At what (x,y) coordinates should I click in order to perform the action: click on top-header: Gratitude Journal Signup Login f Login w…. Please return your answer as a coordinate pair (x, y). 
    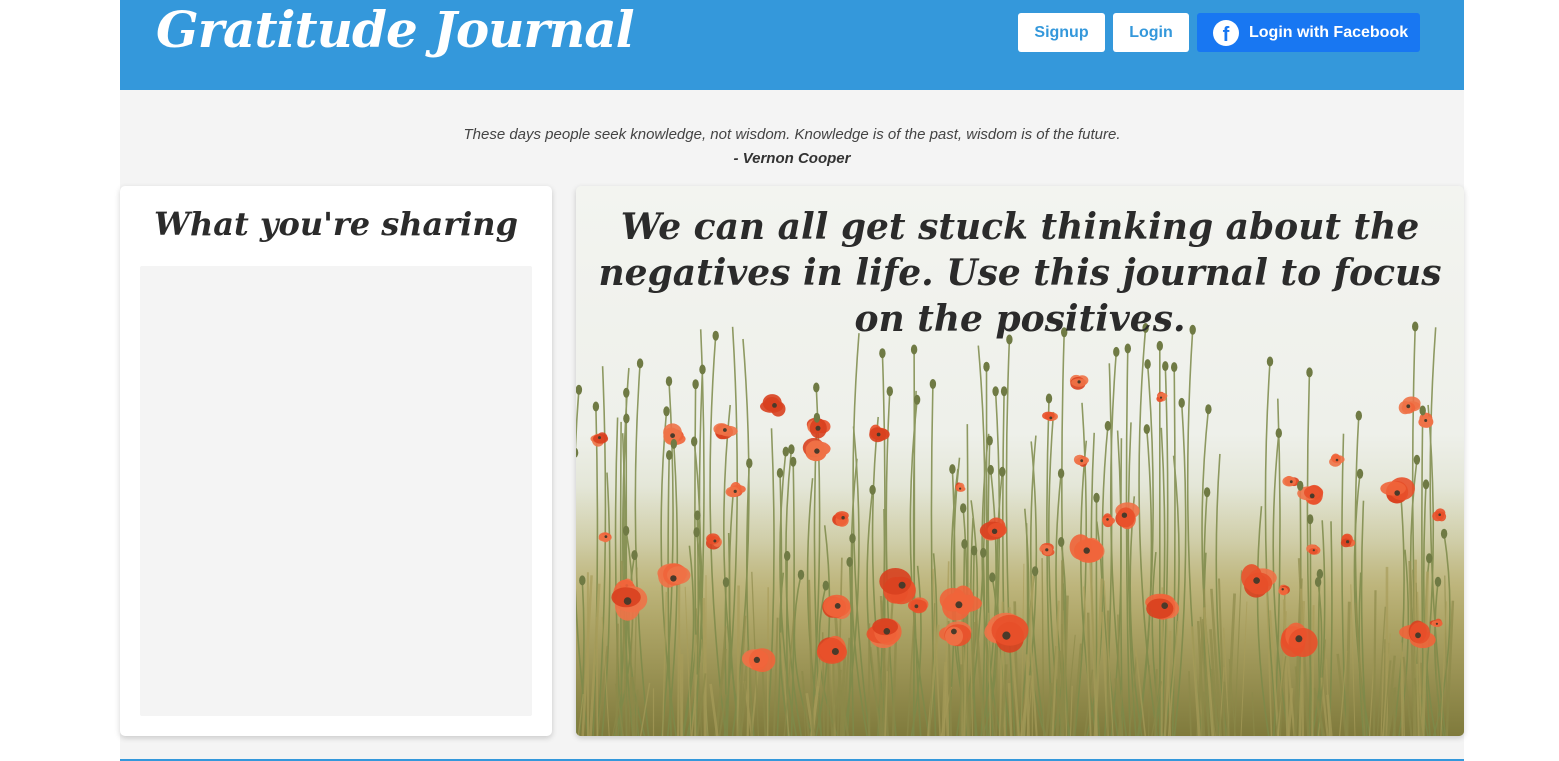
    Looking at the image, I should click on (792, 45).